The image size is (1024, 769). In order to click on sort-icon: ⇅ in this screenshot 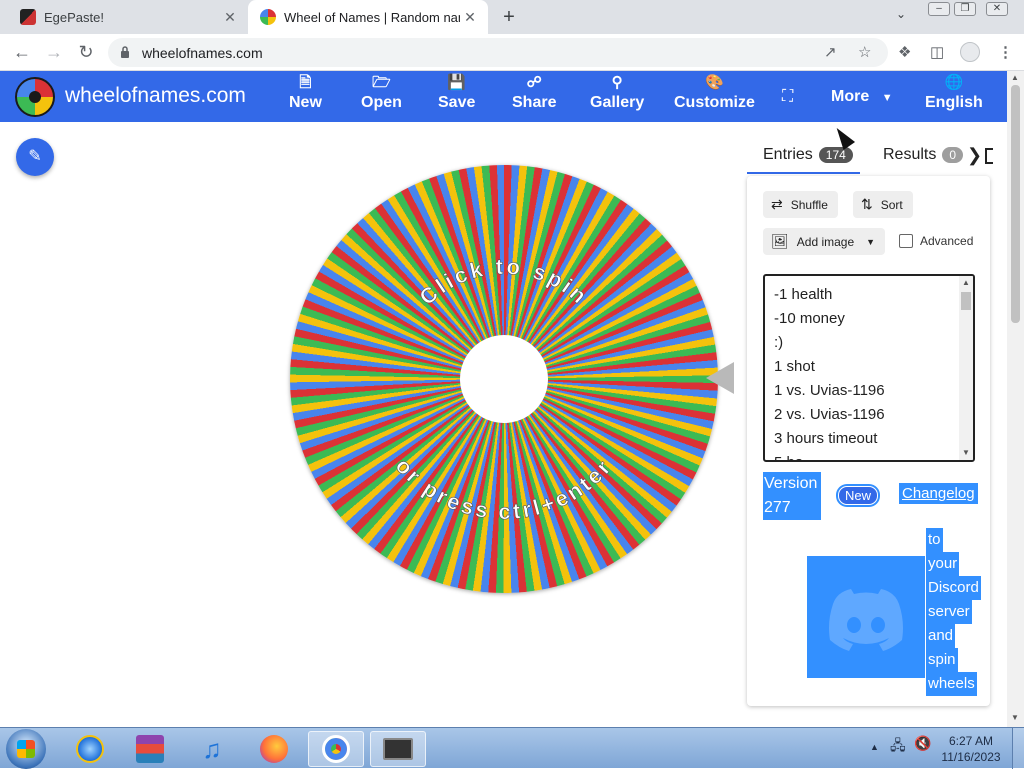, I will do `click(867, 204)`.